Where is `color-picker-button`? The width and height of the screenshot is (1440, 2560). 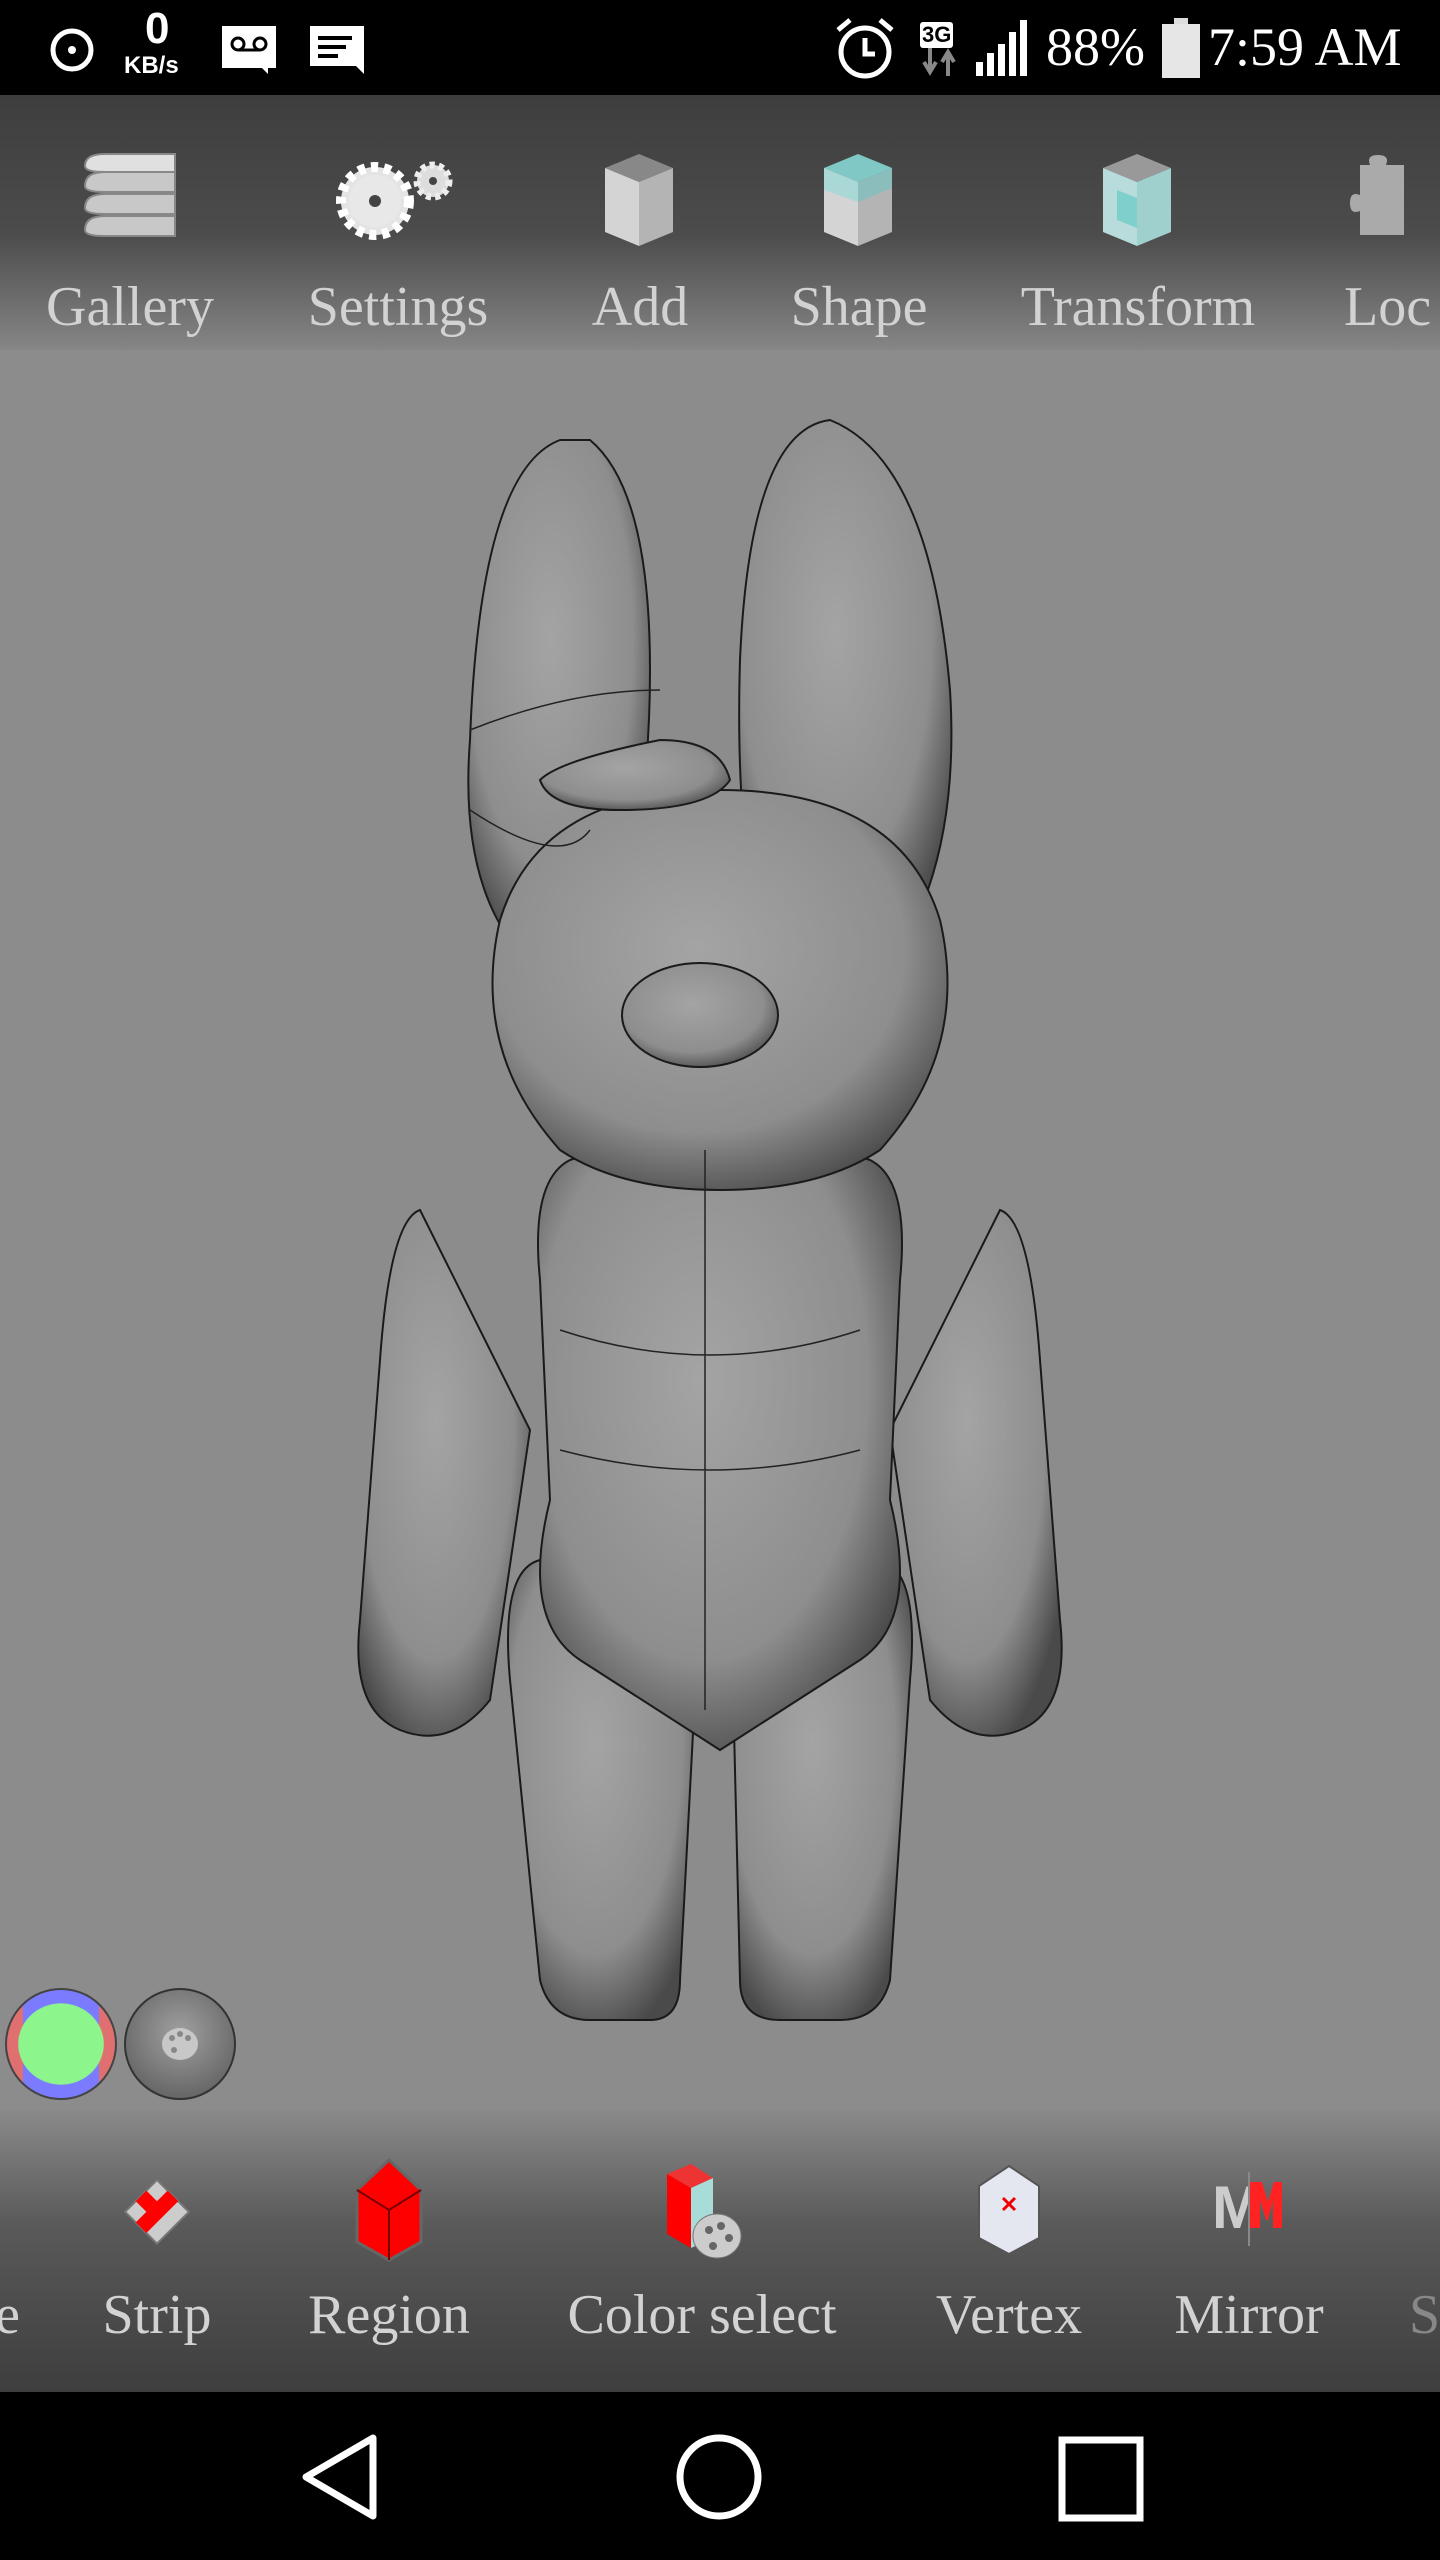
color-picker-button is located at coordinates (61, 2044).